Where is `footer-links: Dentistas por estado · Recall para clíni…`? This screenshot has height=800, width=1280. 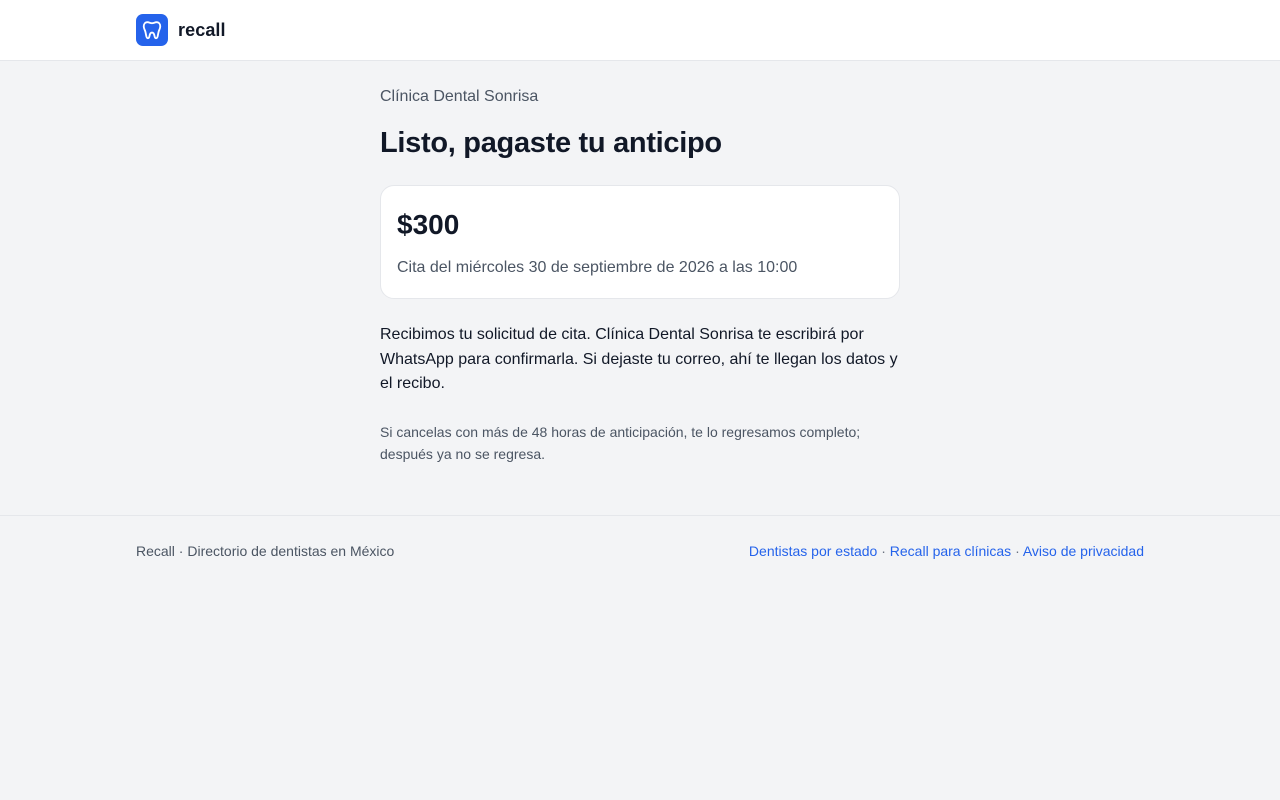 footer-links: Dentistas por estado · Recall para clíni… is located at coordinates (946, 551).